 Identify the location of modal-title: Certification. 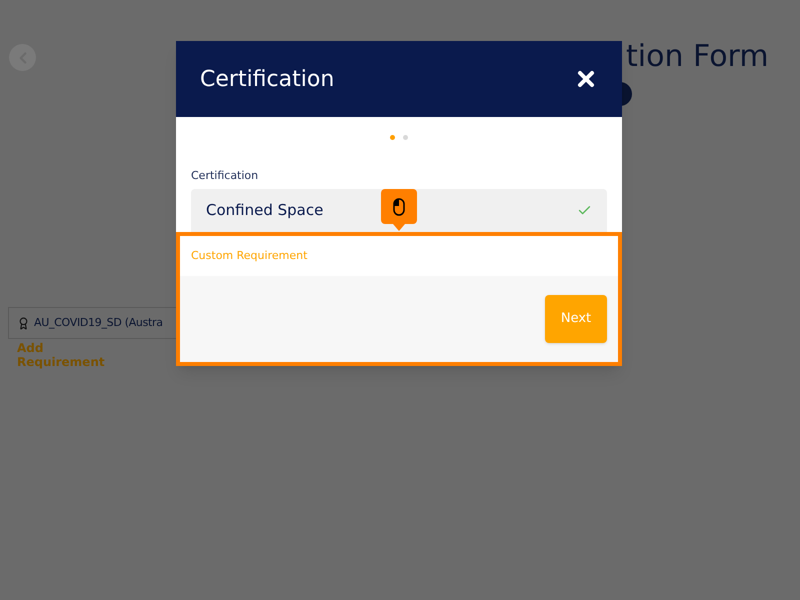
(267, 80).